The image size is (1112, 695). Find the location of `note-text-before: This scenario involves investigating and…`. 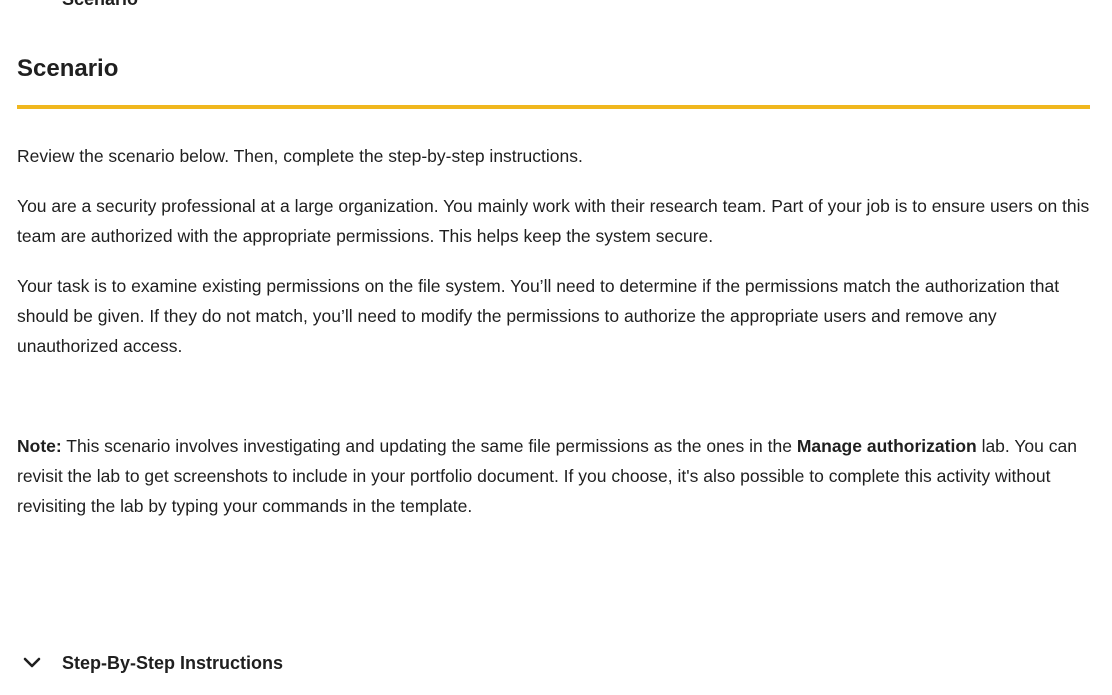

note-text-before: This scenario involves investigating and… is located at coordinates (429, 446).